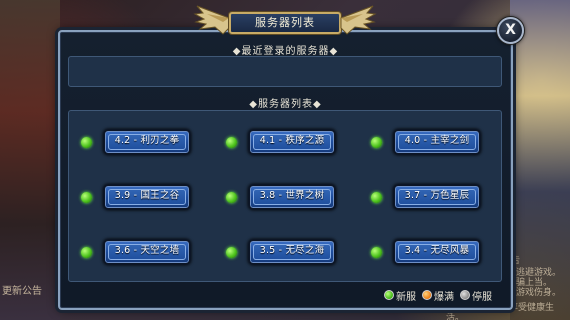 The height and width of the screenshot is (320, 570). I want to click on server-label: 3.8 - 世界之树, so click(292, 195).